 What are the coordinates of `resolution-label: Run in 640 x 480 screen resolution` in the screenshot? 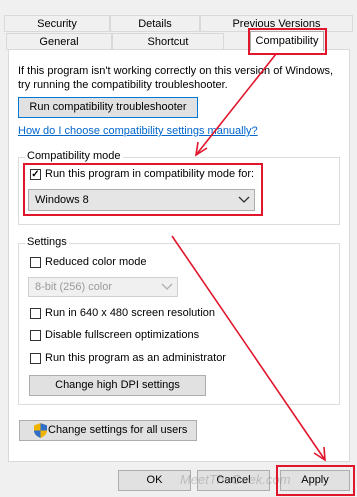 It's located at (130, 313).